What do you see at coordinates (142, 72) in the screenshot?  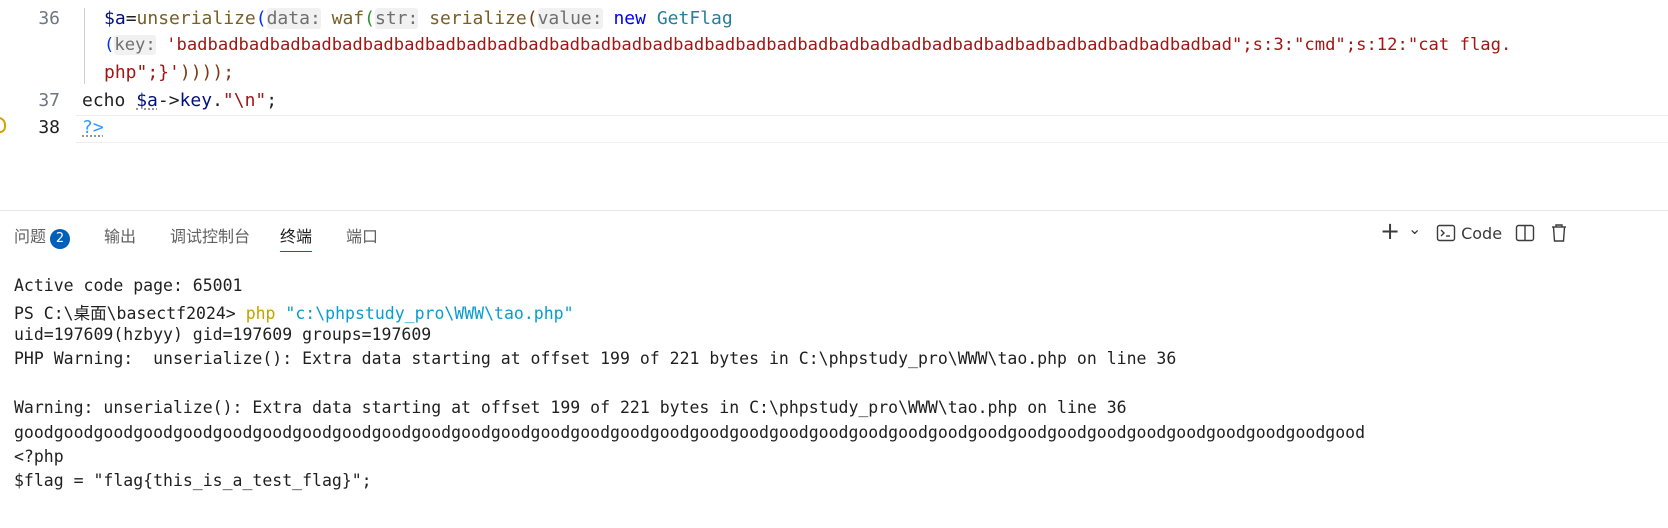 I see `code-token: php";}'` at bounding box center [142, 72].